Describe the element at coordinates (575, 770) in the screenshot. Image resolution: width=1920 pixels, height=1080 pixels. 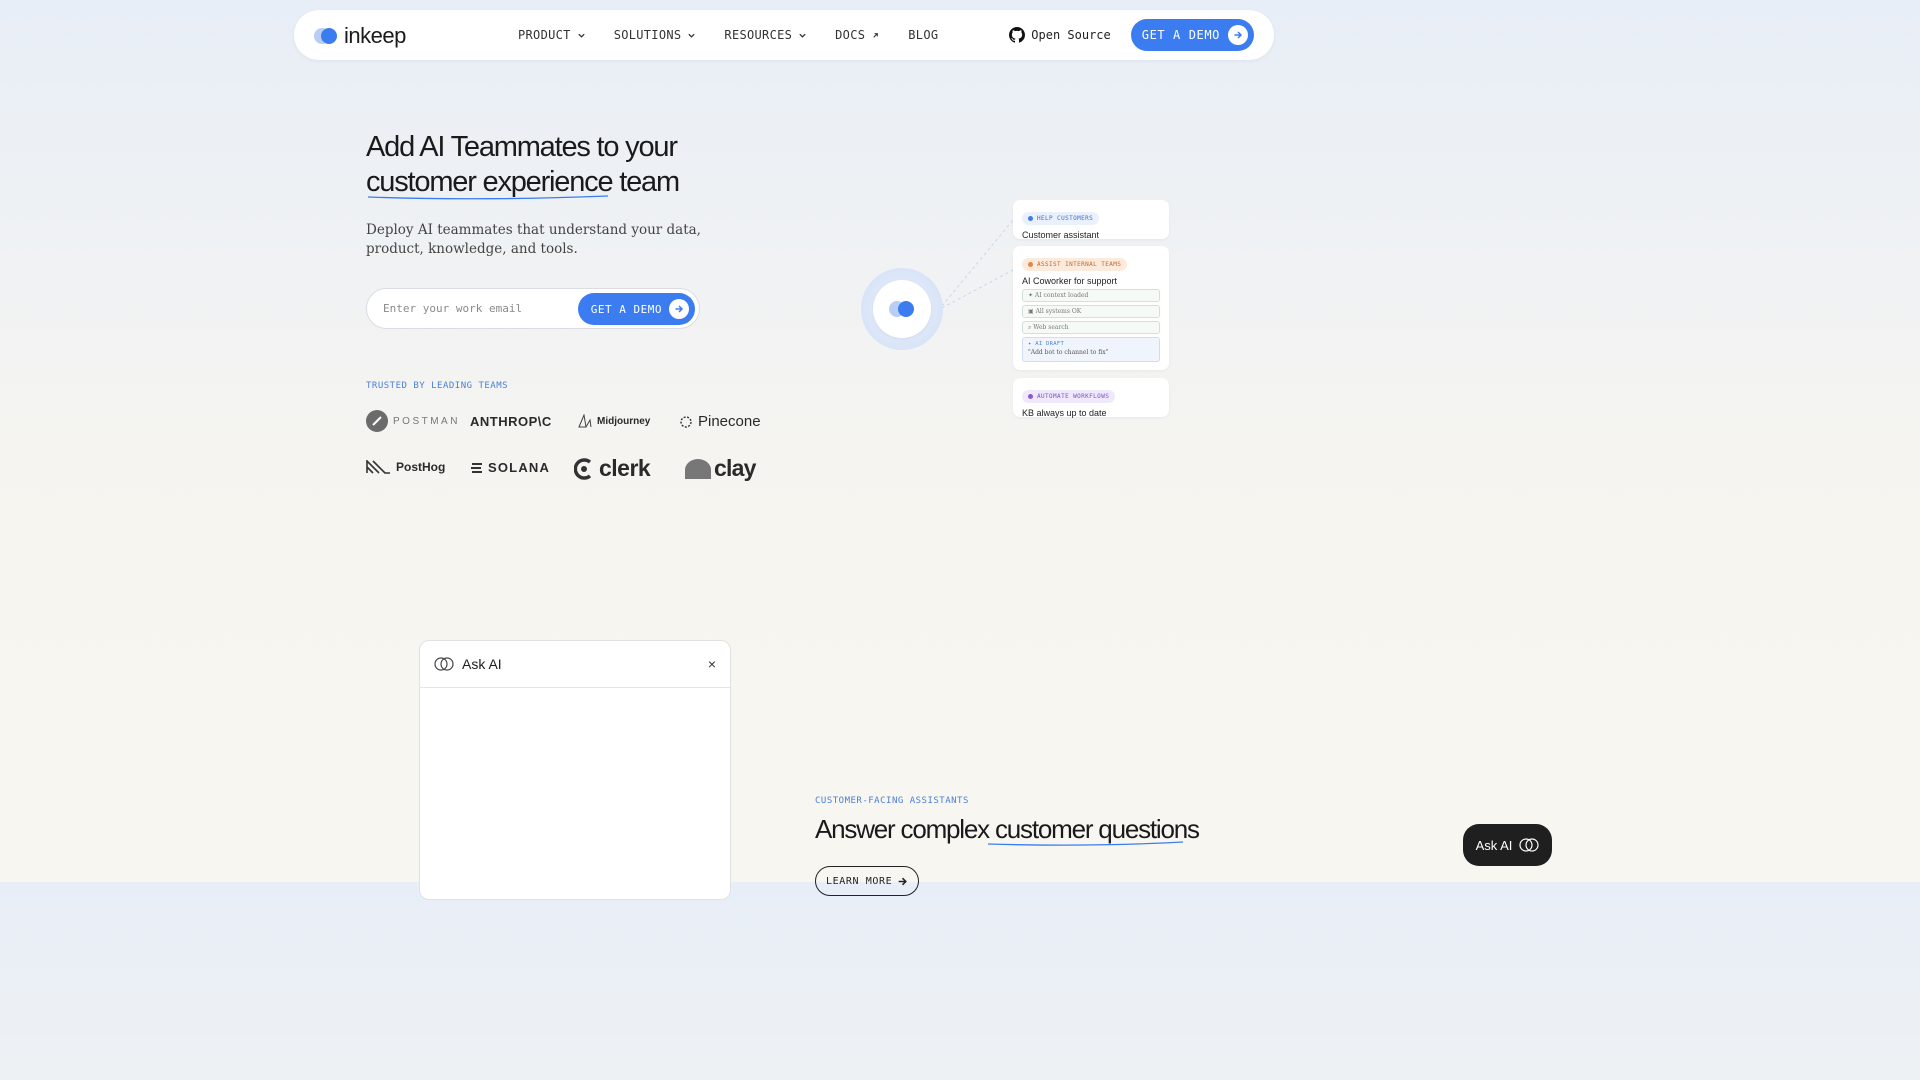
I see `ask-ai-panel: Ask AI ×` at that location.